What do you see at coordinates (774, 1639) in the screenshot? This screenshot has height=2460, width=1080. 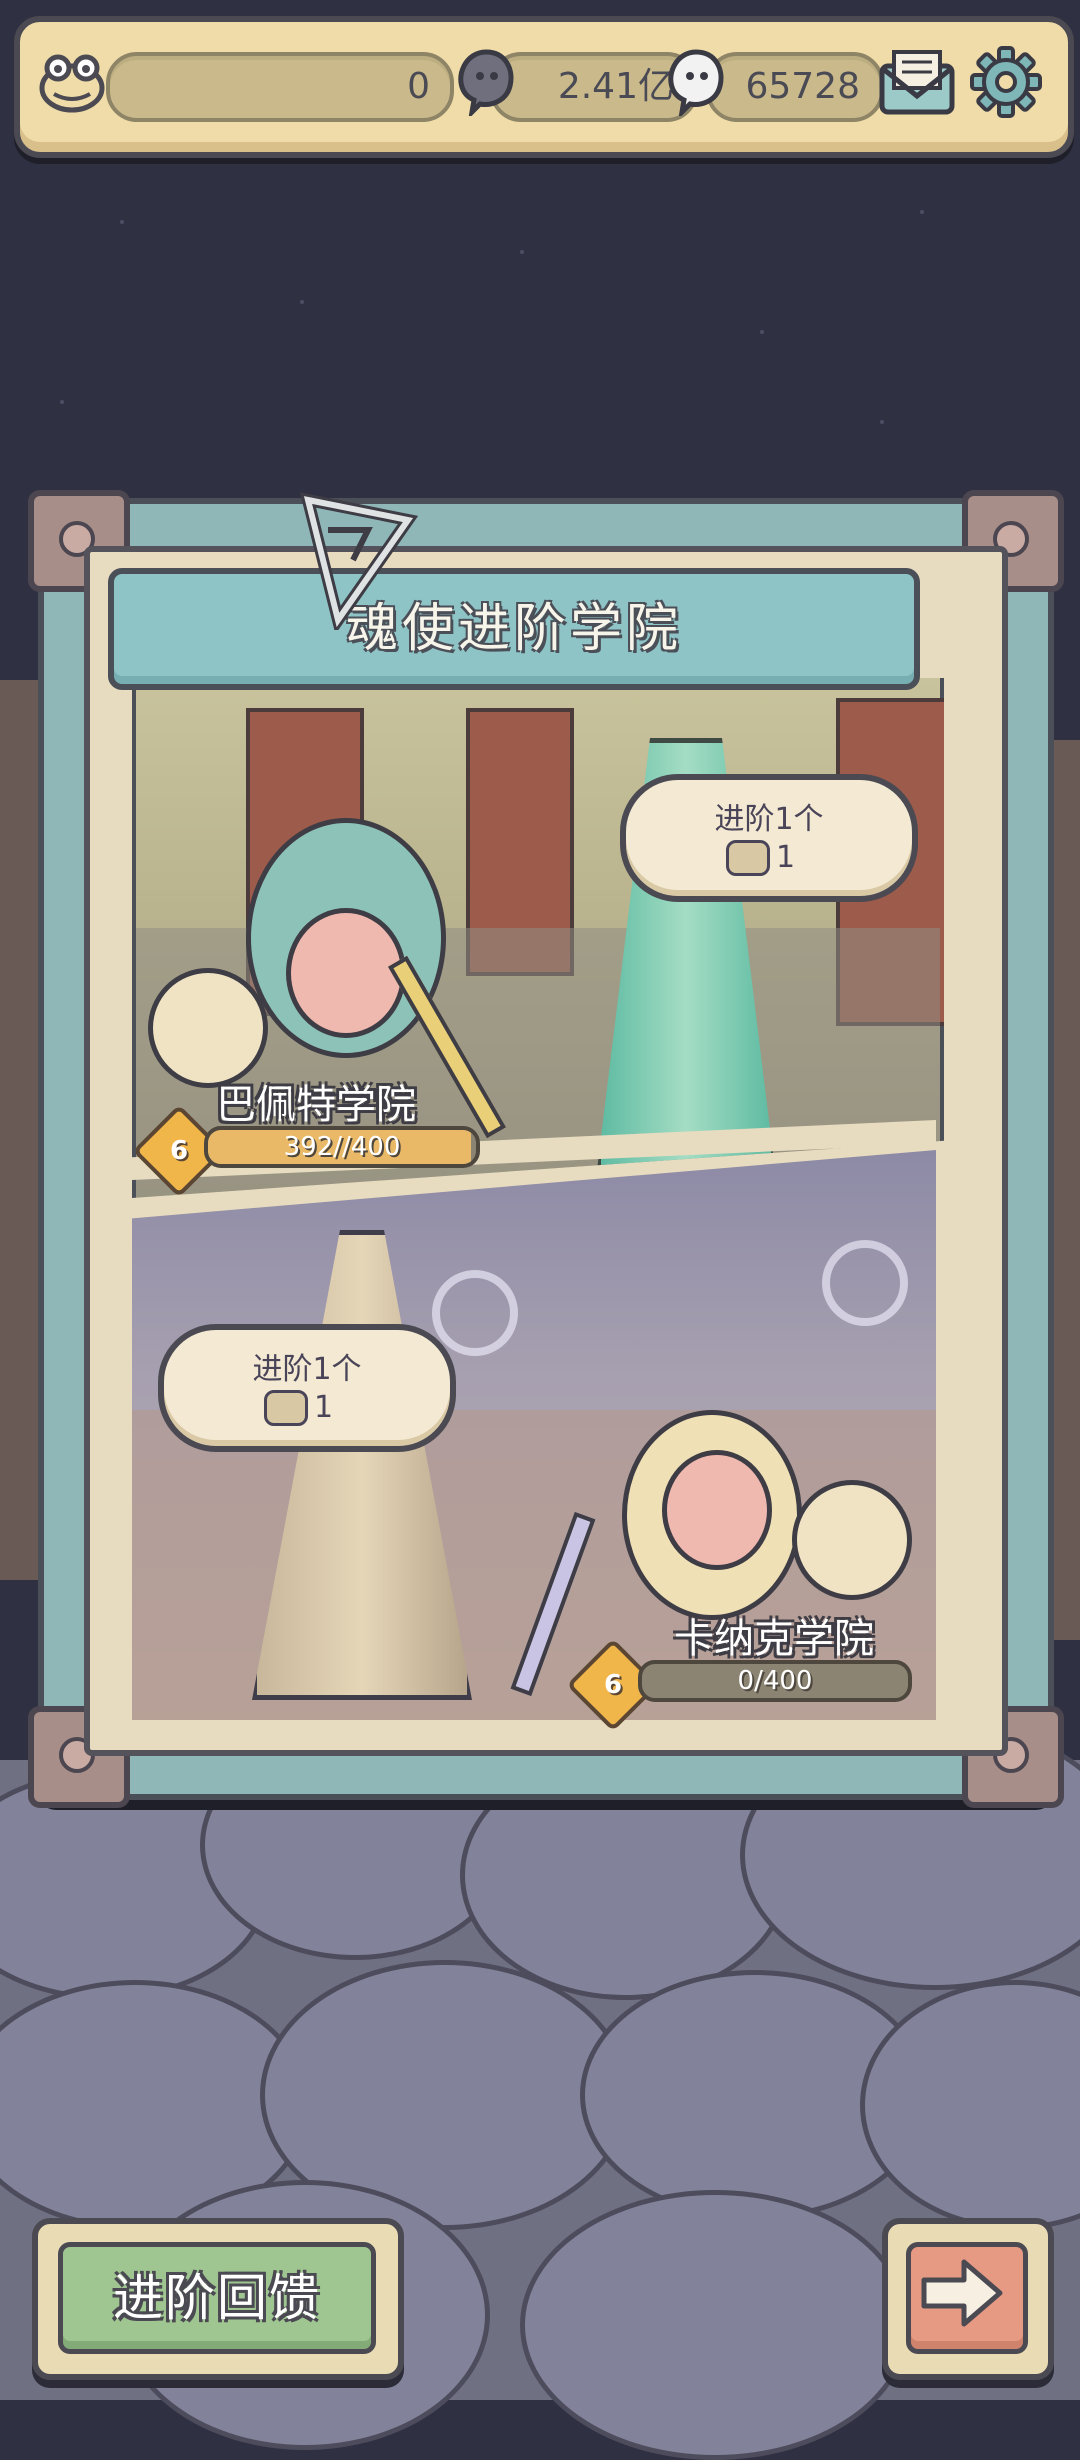 I see `academy-2-name: 卡纳克学院` at bounding box center [774, 1639].